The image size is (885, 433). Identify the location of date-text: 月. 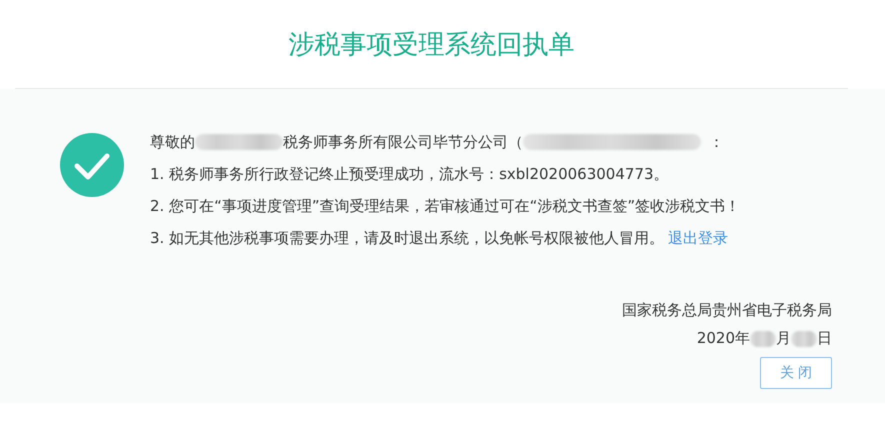
(783, 338).